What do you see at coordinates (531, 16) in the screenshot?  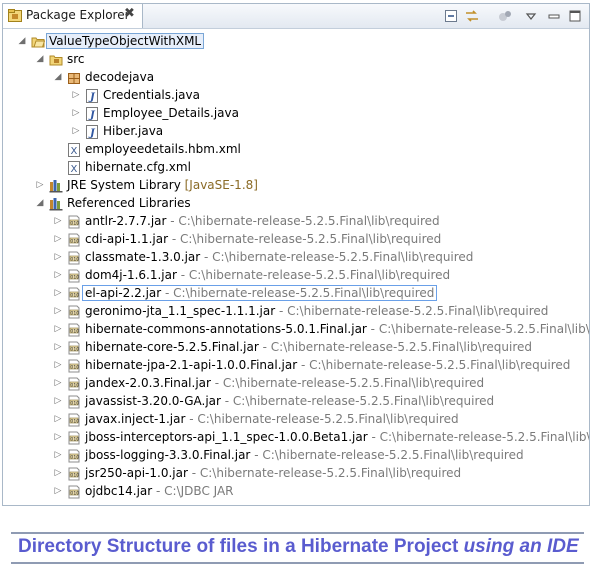 I see `view-menu-icon` at bounding box center [531, 16].